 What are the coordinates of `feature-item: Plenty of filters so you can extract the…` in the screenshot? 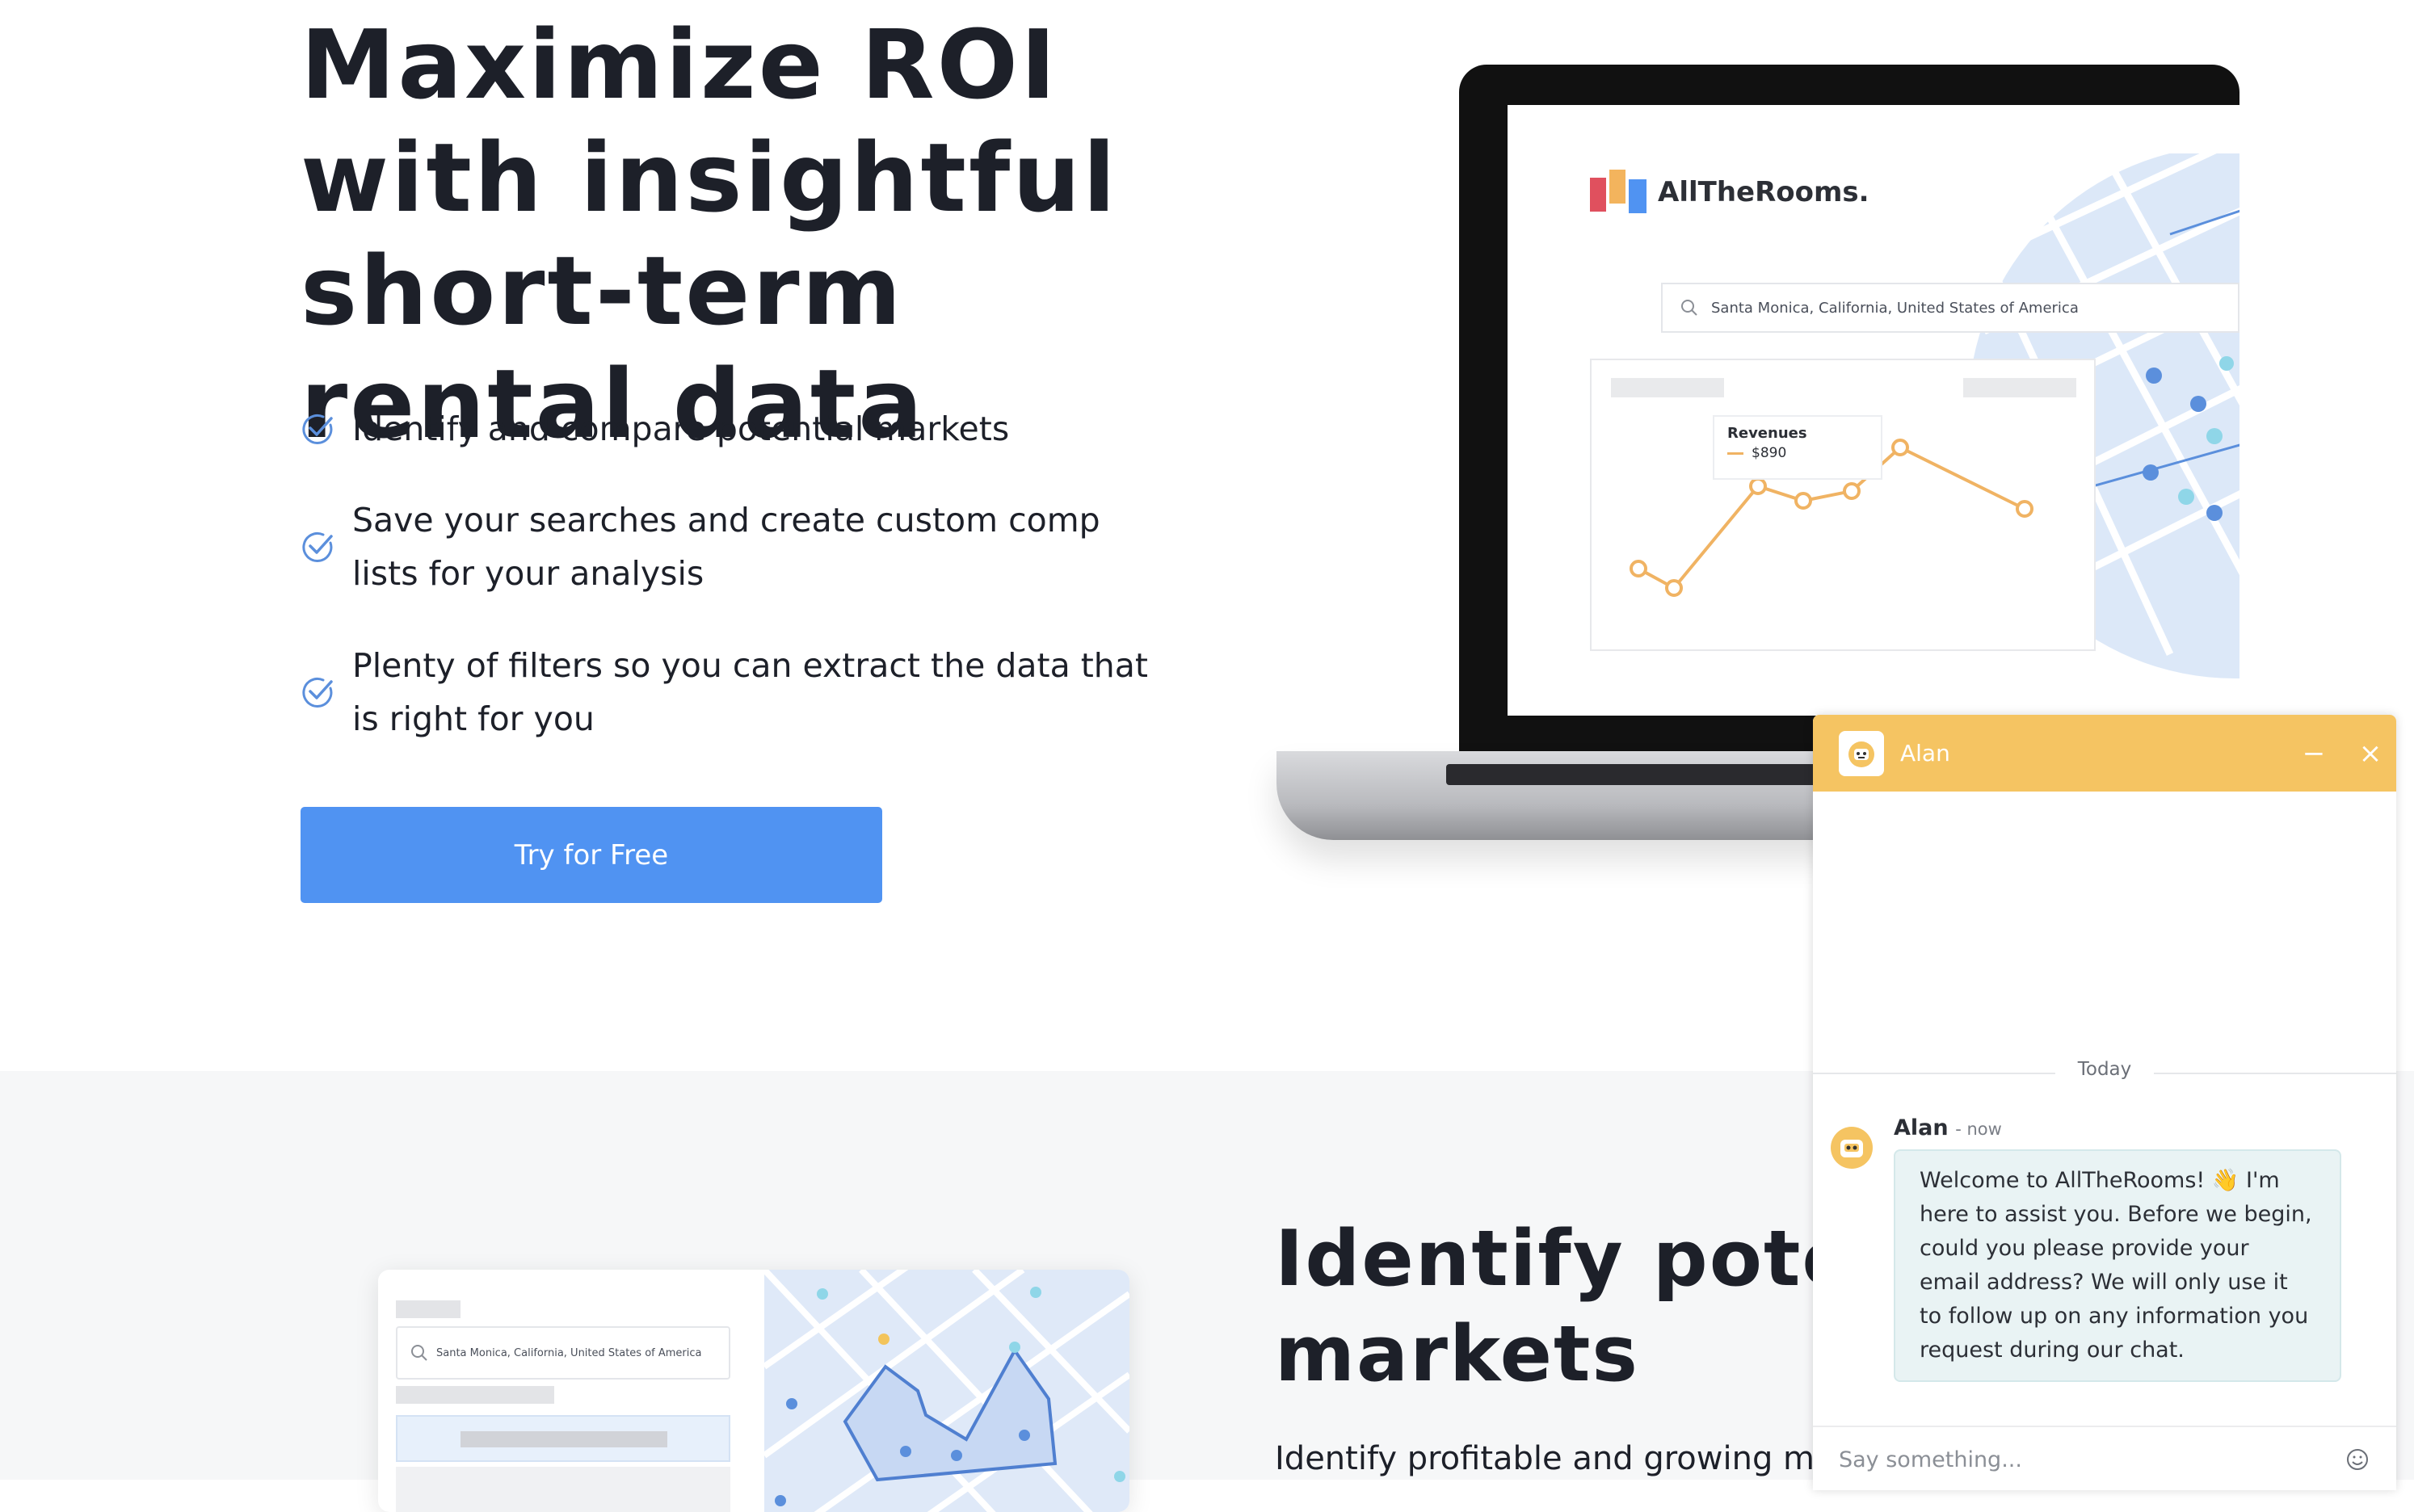 It's located at (737, 692).